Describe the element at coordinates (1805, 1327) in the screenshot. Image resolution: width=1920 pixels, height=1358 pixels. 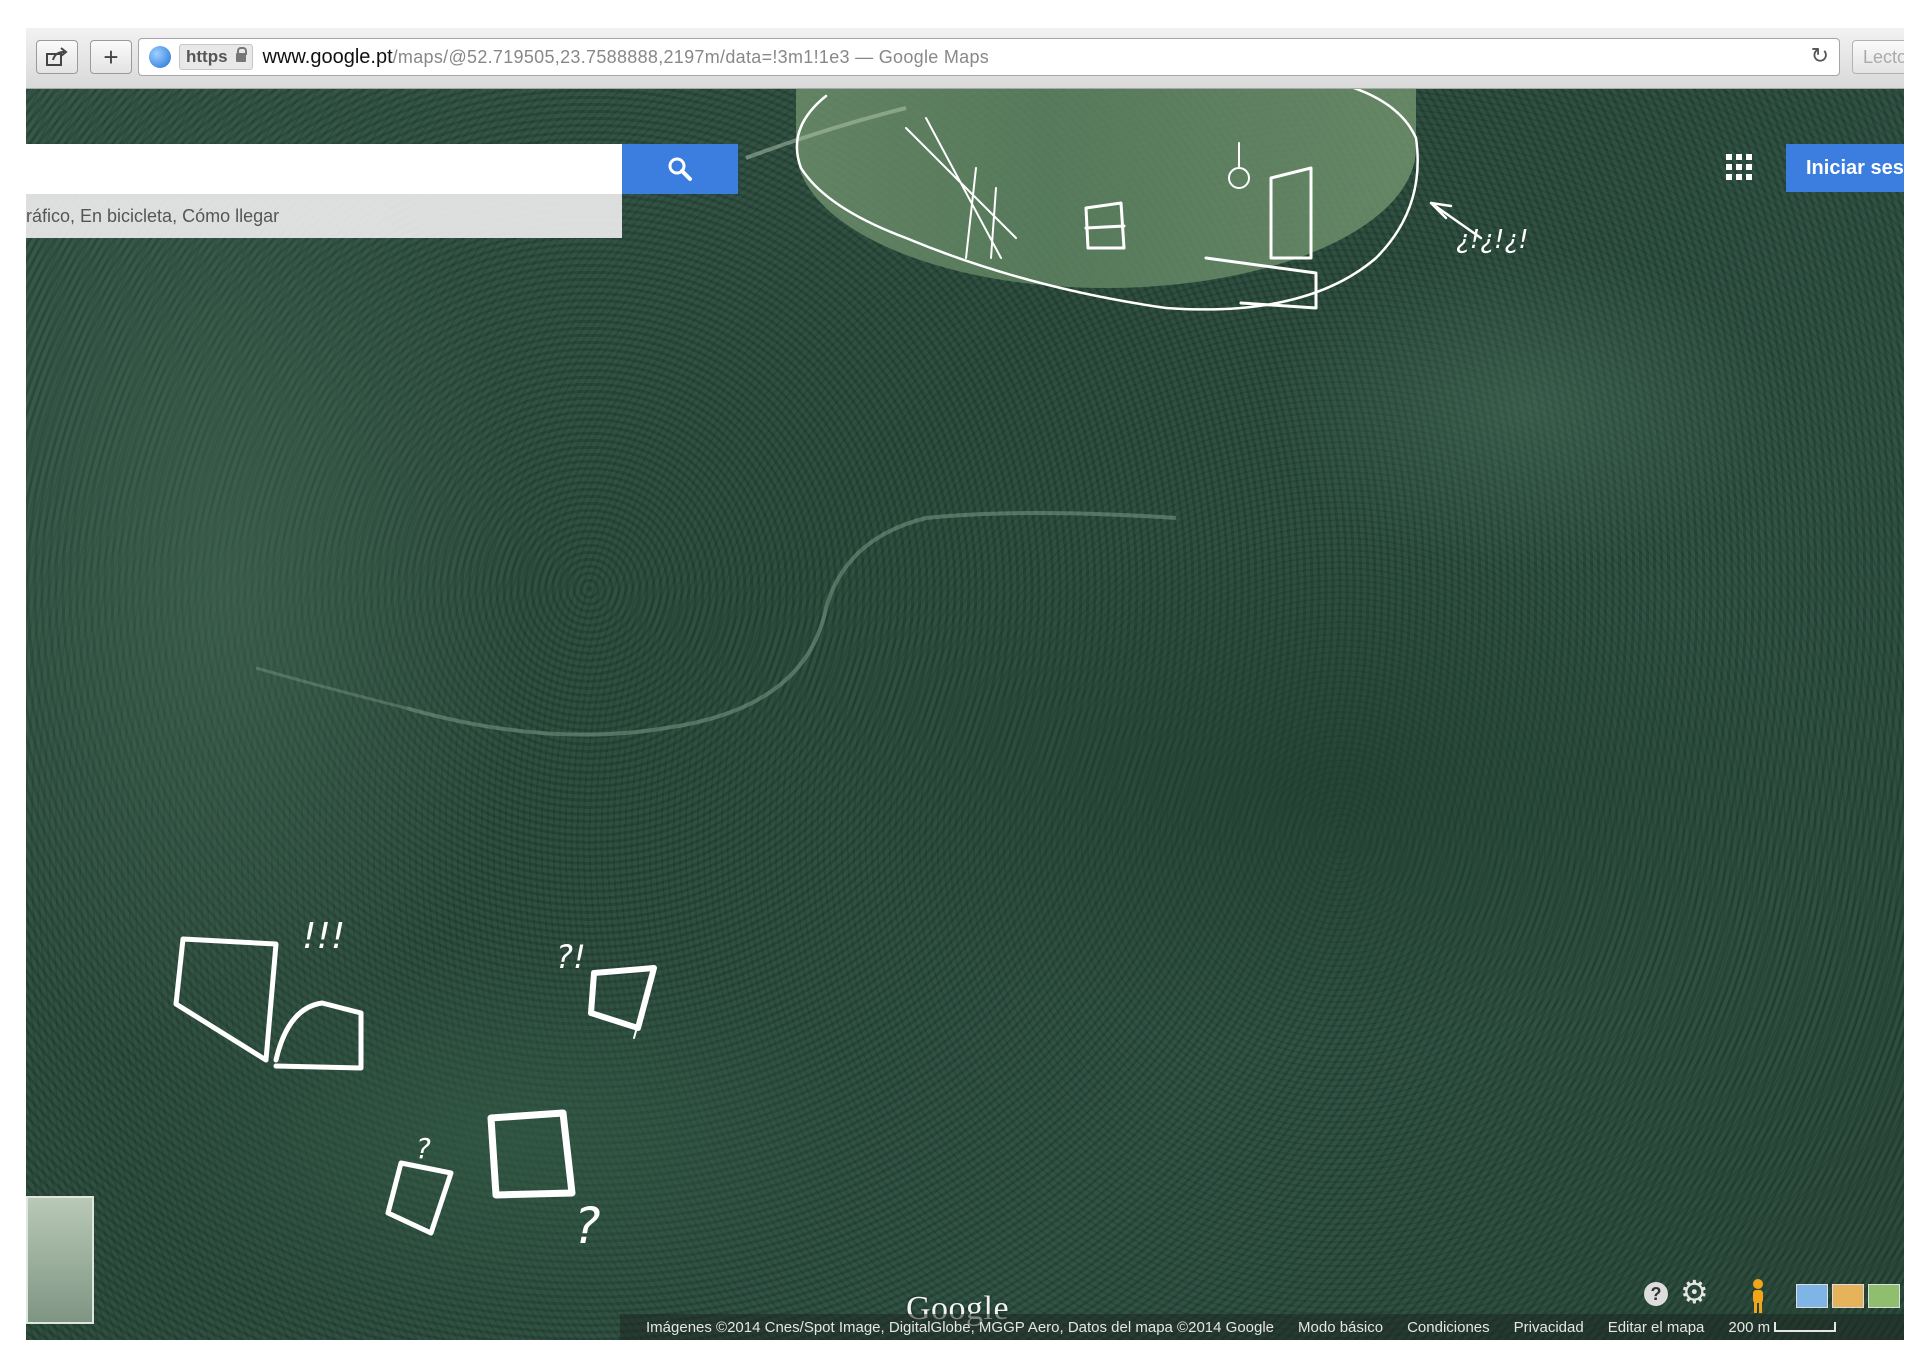
I see `scale-bar` at that location.